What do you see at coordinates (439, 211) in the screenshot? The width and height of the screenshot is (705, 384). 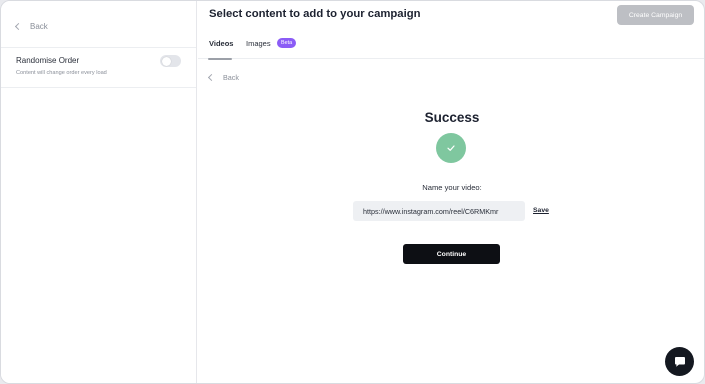 I see `video-name-input` at bounding box center [439, 211].